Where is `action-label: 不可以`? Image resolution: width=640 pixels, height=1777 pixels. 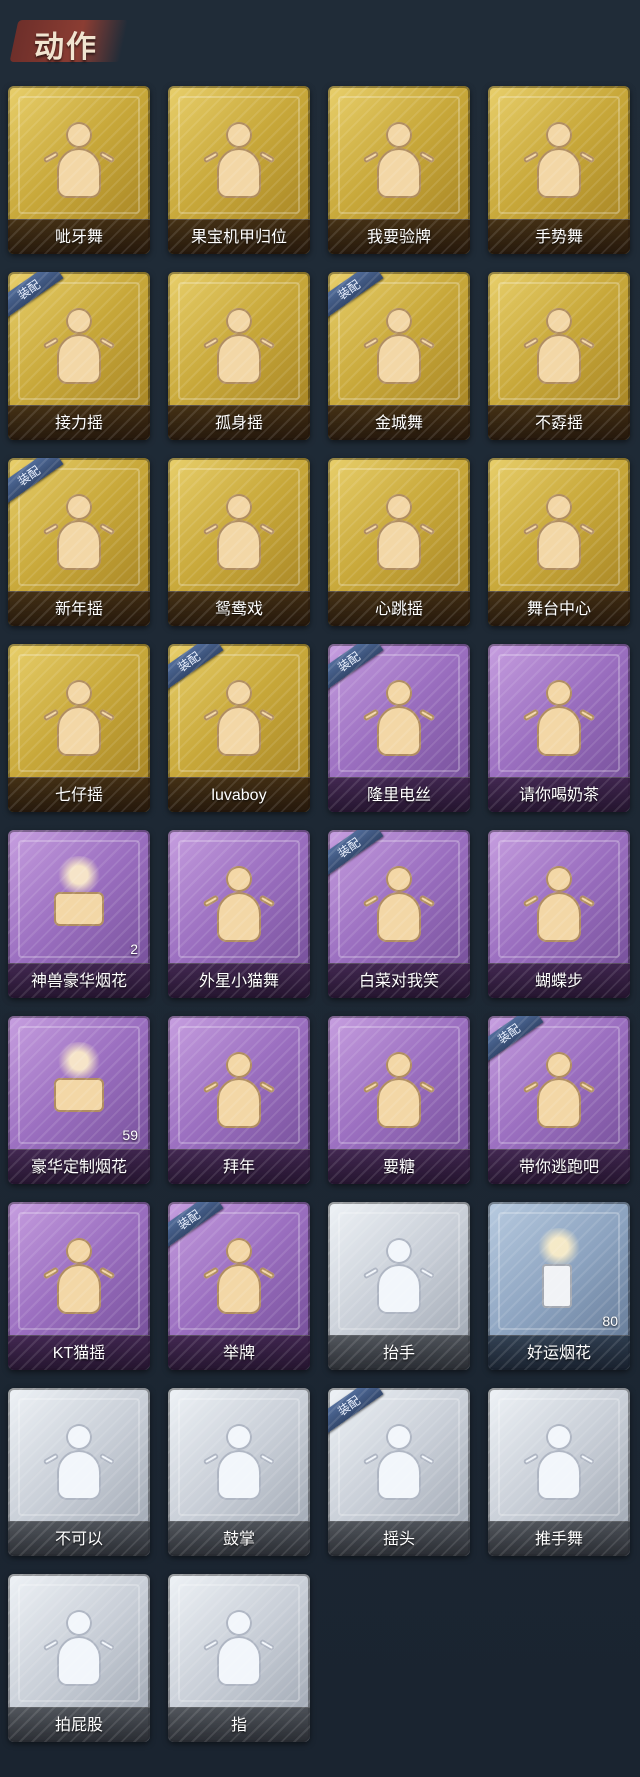 action-label: 不可以 is located at coordinates (78, 1539).